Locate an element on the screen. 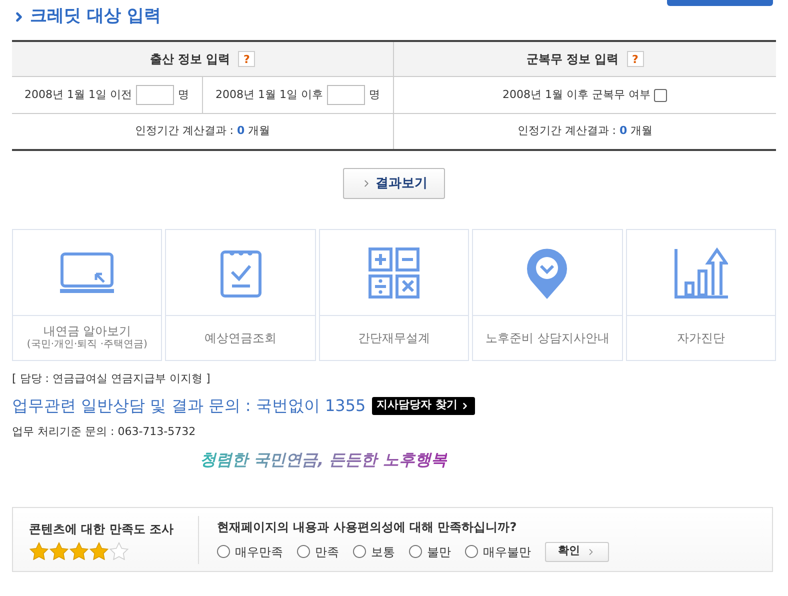  rating-radio: 매우만족 is located at coordinates (250, 551).